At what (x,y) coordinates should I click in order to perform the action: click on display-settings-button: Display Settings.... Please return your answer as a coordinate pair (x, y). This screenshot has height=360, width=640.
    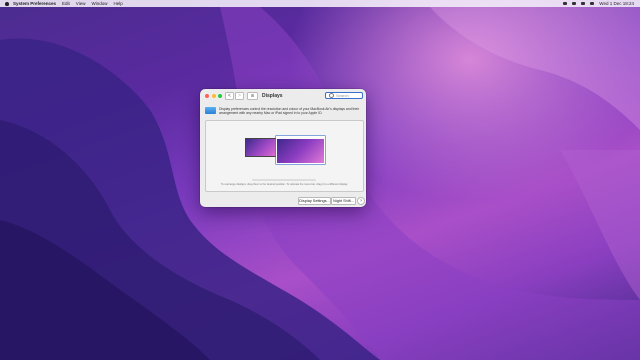
    Looking at the image, I should click on (314, 201).